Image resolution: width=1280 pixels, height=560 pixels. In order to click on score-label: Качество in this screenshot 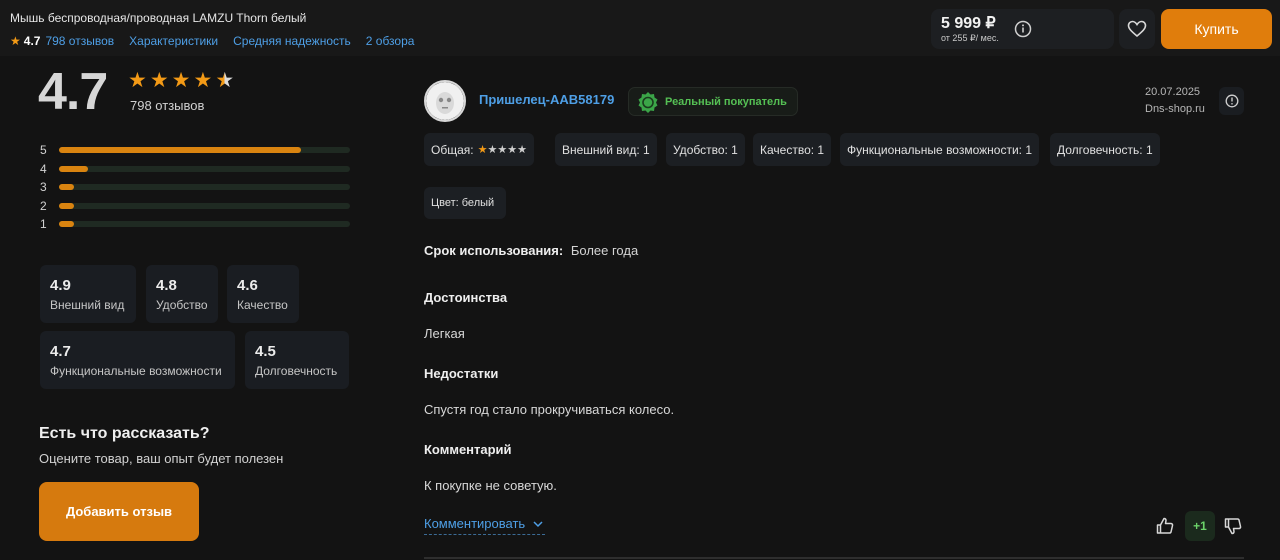, I will do `click(262, 305)`.